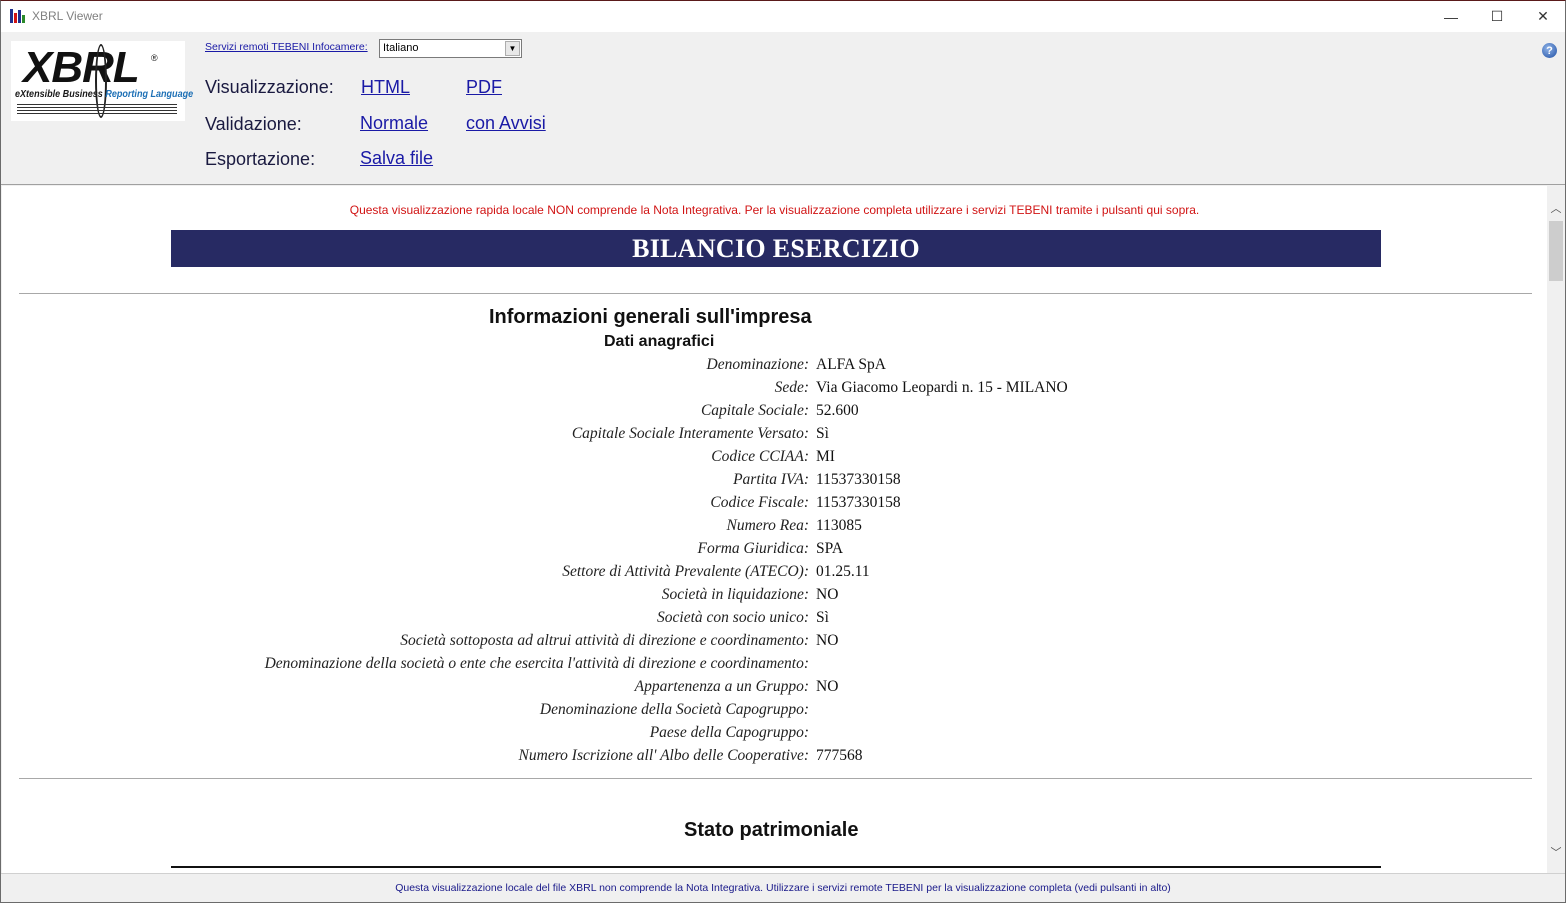 The height and width of the screenshot is (903, 1566). I want to click on logo-tagline: eXtensible Business Reporting Language, so click(104, 94).